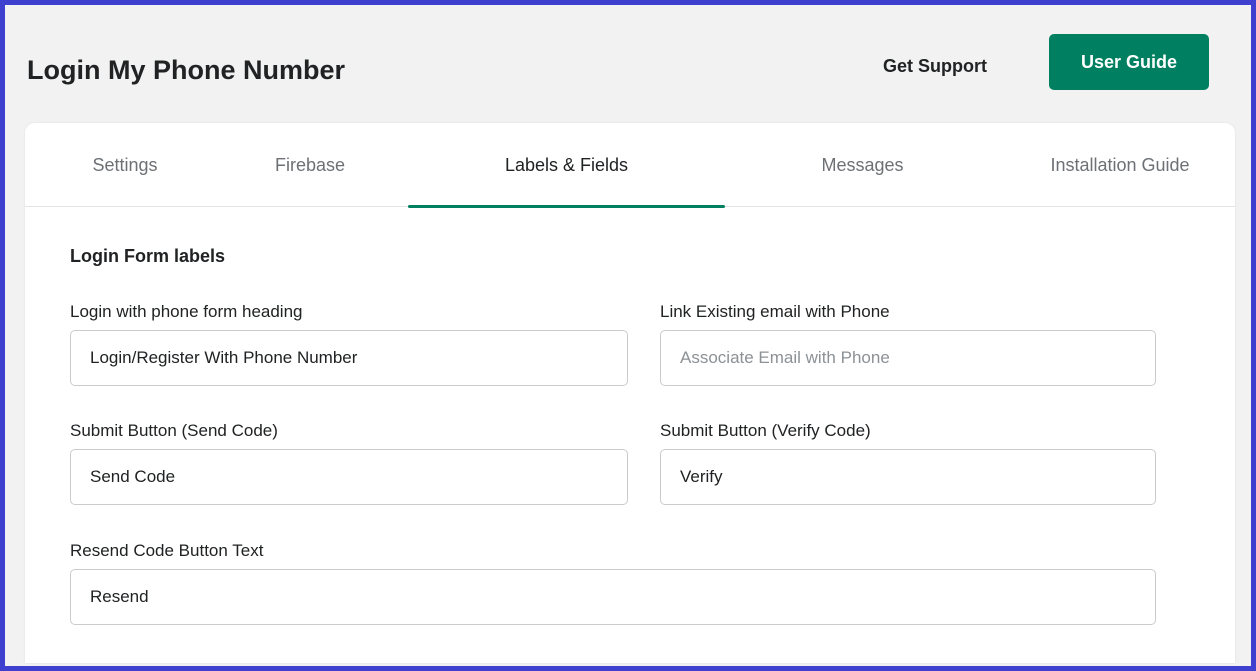 This screenshot has height=671, width=1256. I want to click on tab-labels-fields: Labels & Fields, so click(566, 165).